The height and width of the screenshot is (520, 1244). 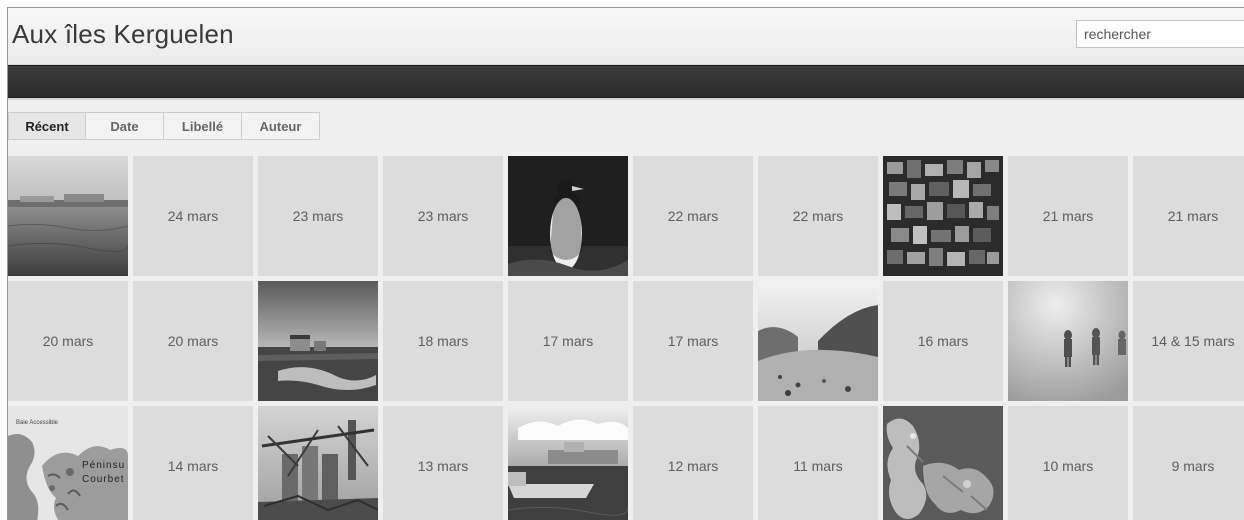 I want to click on album-tile: 13 mars, so click(x=443, y=463).